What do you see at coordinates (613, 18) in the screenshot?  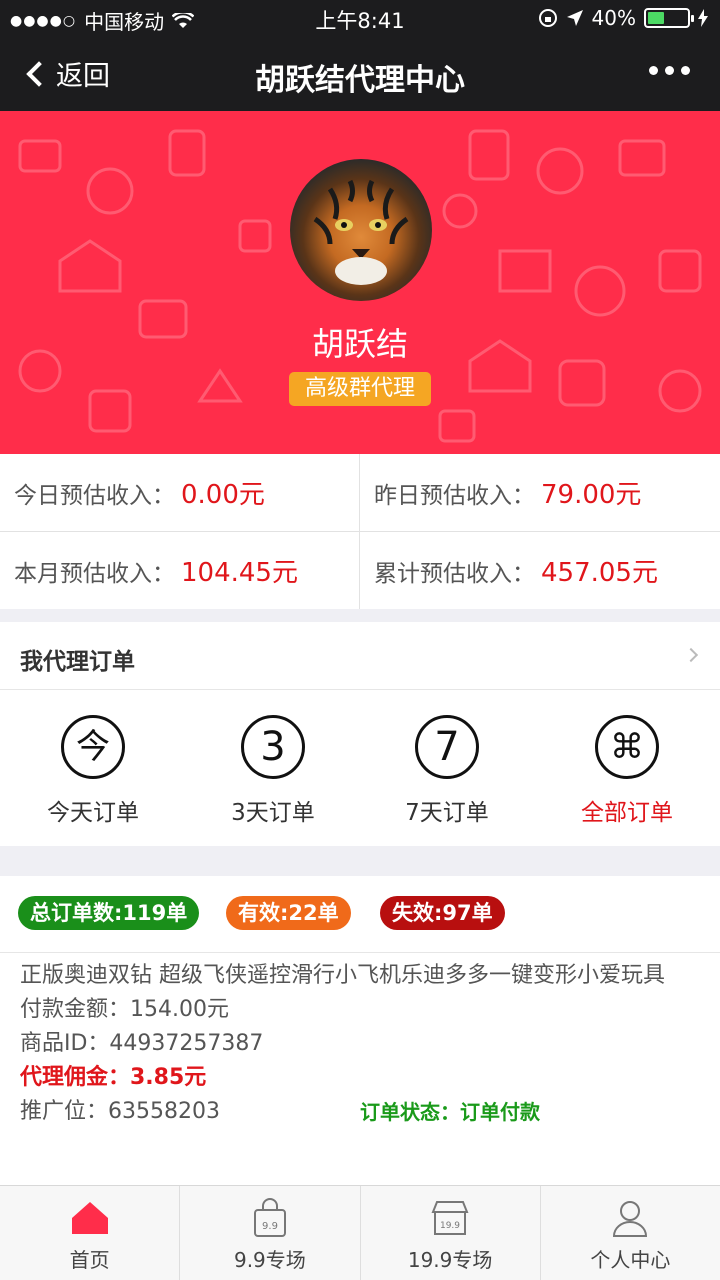 I see `battery-percent: 40%` at bounding box center [613, 18].